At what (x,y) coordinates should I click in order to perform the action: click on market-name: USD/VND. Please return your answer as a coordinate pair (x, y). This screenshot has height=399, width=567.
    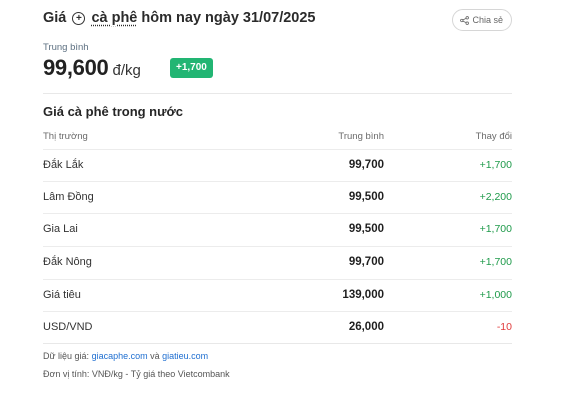
    Looking at the image, I should click on (68, 327).